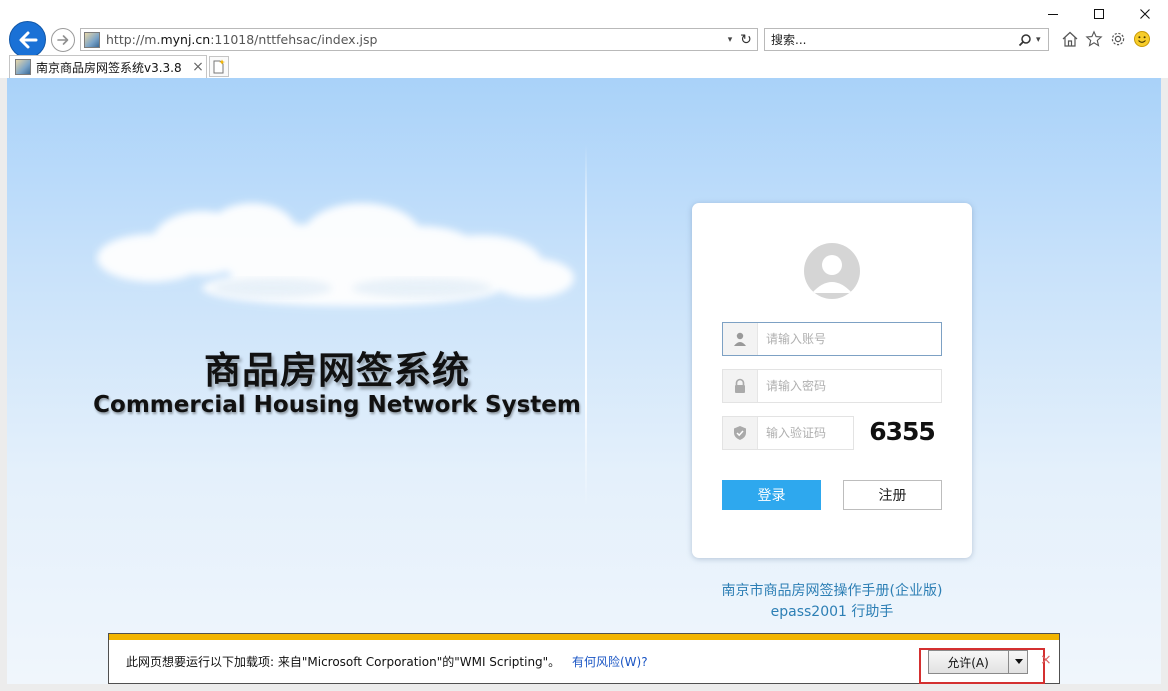 The width and height of the screenshot is (1168, 691). Describe the element at coordinates (832, 590) in the screenshot. I see `manual-link: 南京市商品房网签操作手册(企业版)` at that location.